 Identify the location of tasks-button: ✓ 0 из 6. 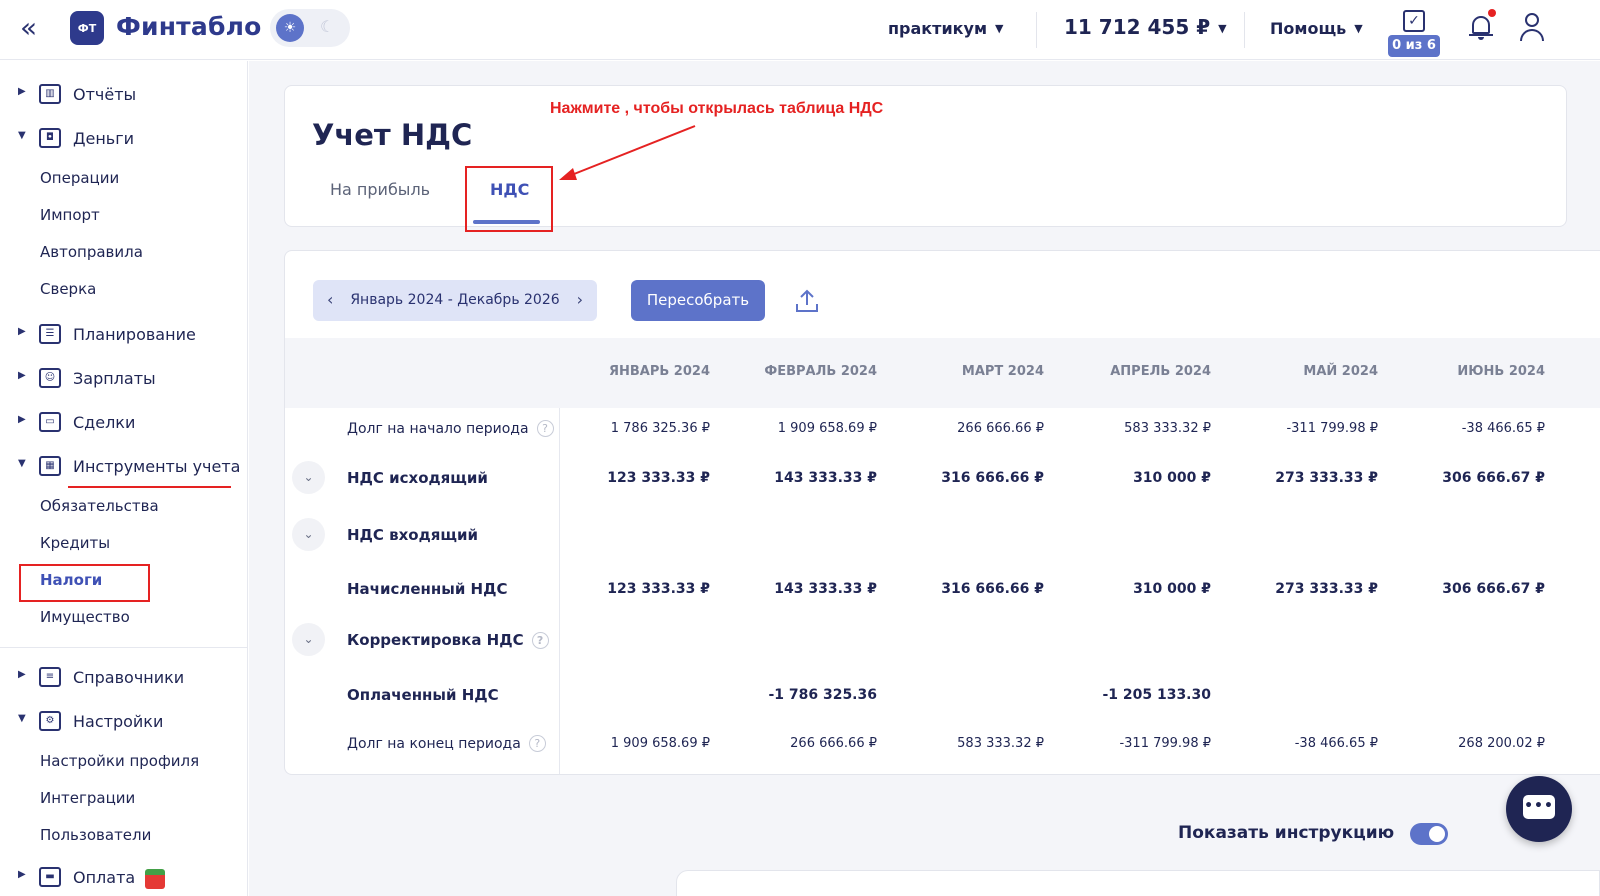
(1414, 33).